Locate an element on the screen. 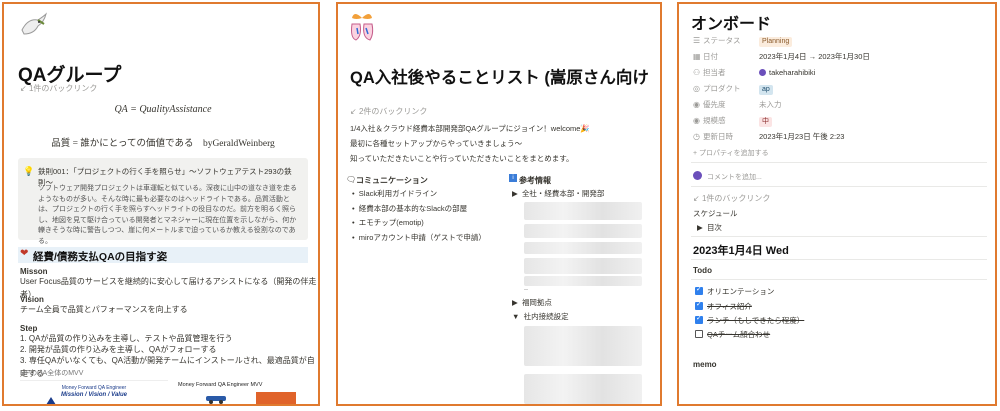 The height and width of the screenshot is (411, 1000). list-icon: ☰ is located at coordinates (697, 40).